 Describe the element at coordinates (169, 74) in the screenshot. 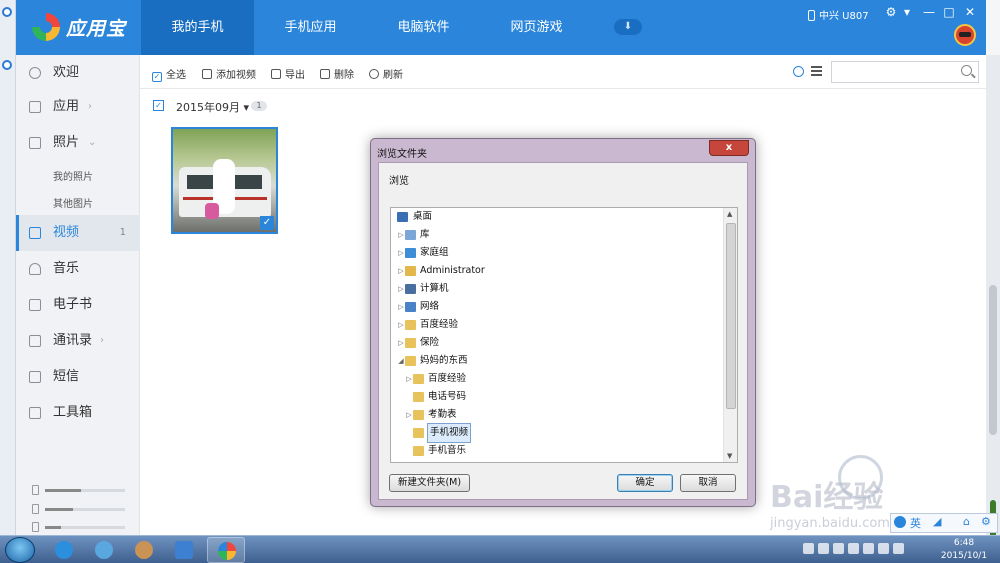

I see `select-all-button: ✓ 全选` at that location.